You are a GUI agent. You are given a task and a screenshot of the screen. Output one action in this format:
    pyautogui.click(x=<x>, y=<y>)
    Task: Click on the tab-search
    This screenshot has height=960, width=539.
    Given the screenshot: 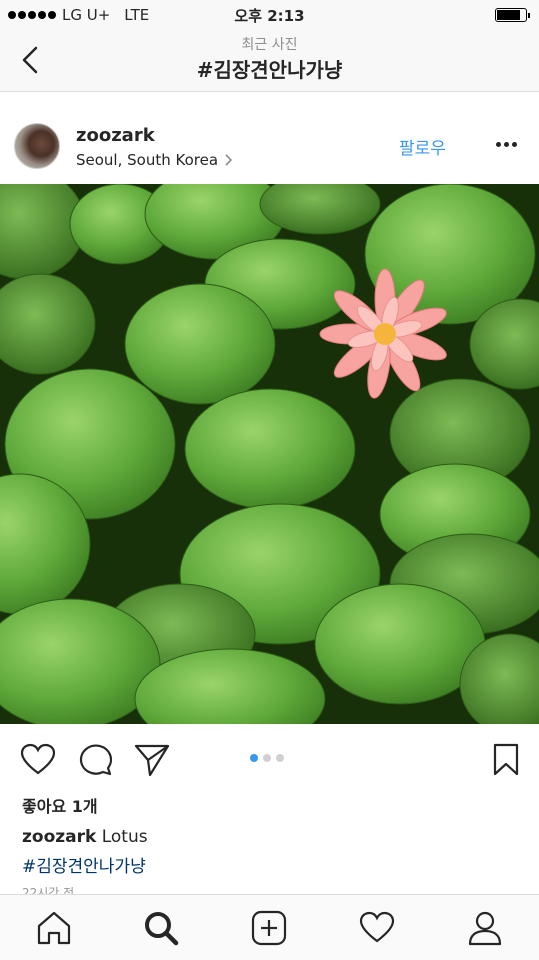 What is the action you would take?
    pyautogui.click(x=161, y=928)
    